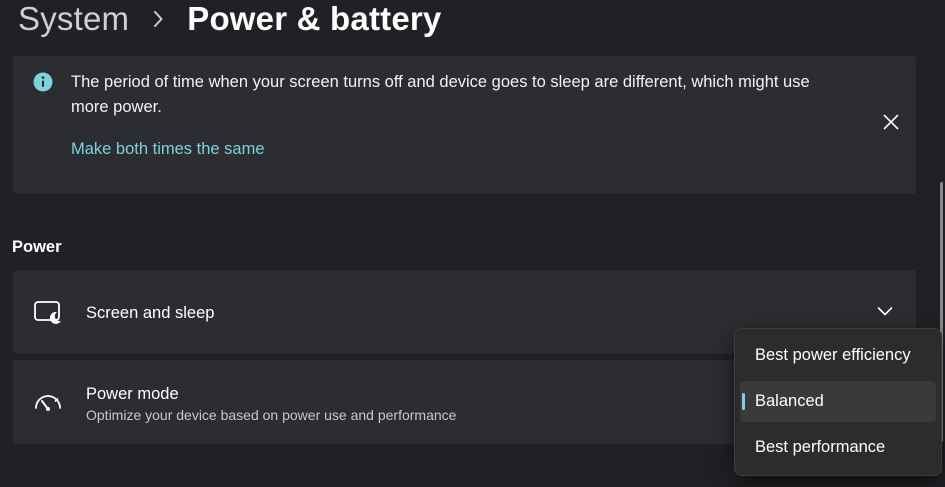 The image size is (945, 487). I want to click on make-both-times-same-link: Make both times the same, so click(168, 149).